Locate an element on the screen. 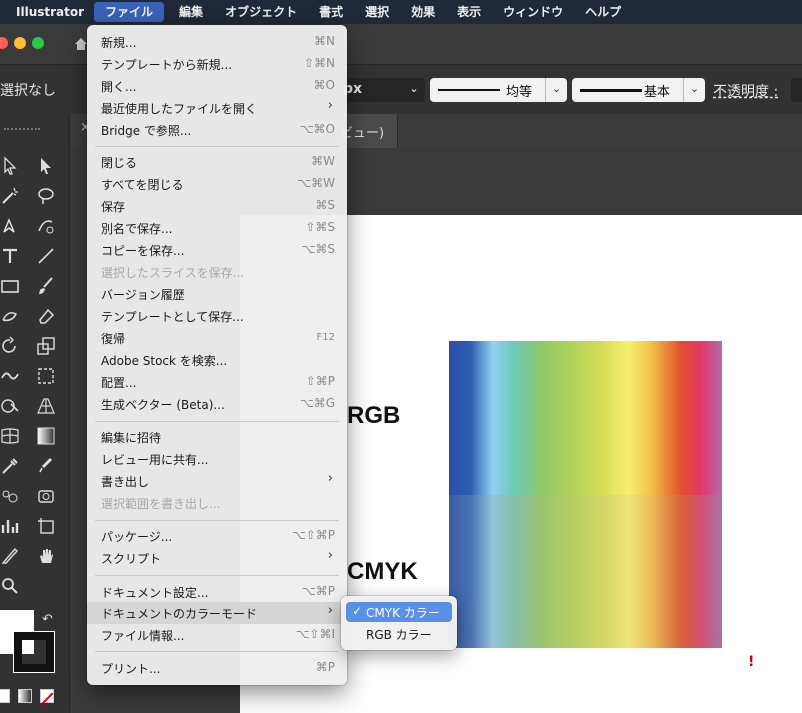 This screenshot has width=802, height=713. menu-item-package: パッケージ... ⌥⇧⌘P is located at coordinates (217, 536).